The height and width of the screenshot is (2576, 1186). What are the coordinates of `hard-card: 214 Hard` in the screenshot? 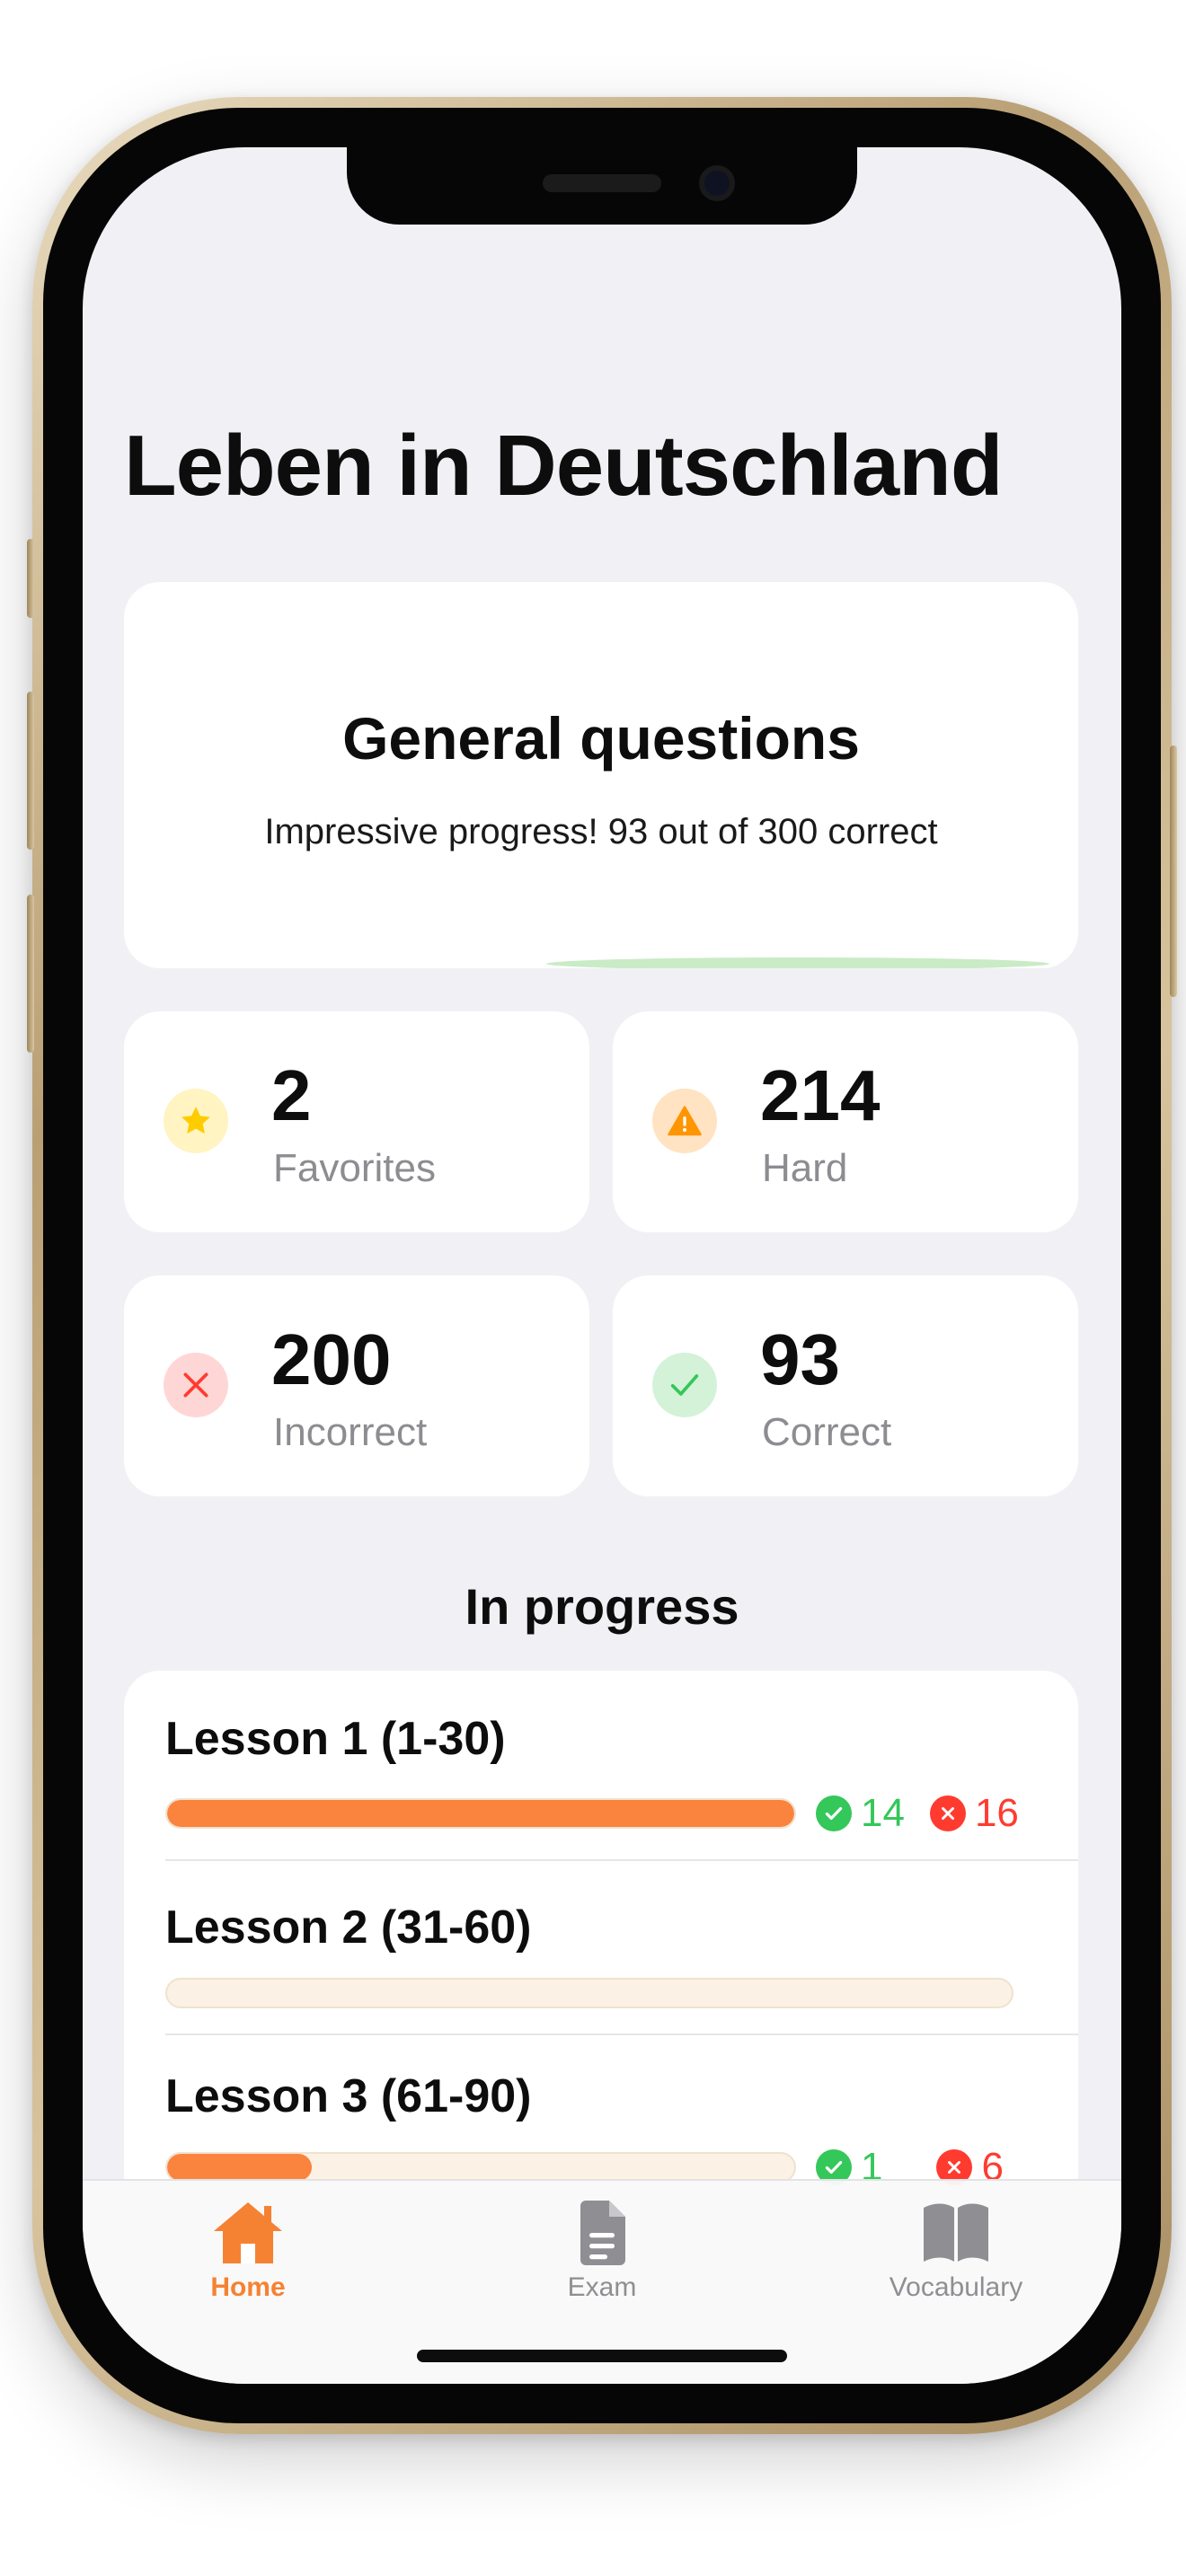 It's located at (845, 1121).